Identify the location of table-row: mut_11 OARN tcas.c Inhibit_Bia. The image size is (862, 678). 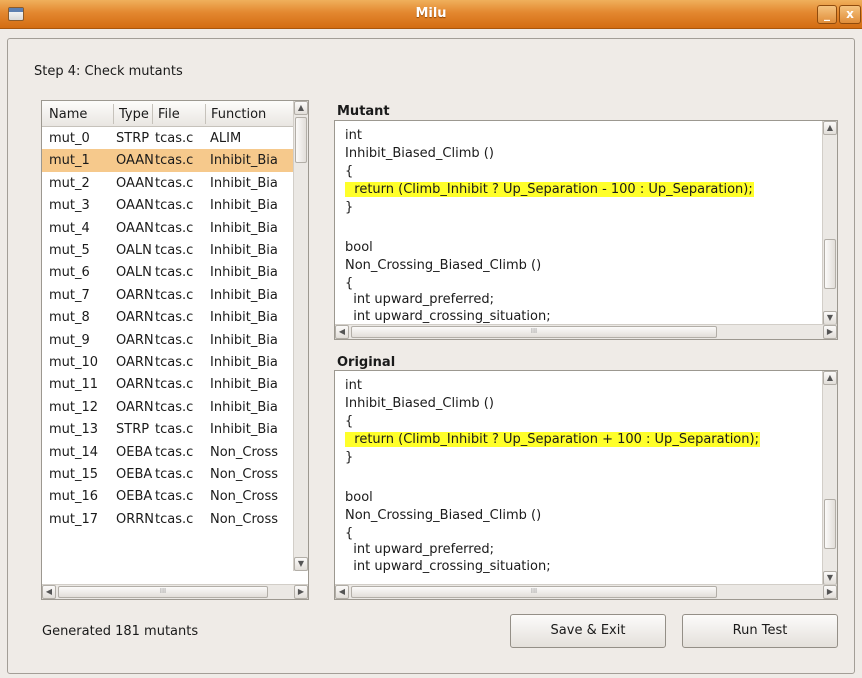
(168, 384).